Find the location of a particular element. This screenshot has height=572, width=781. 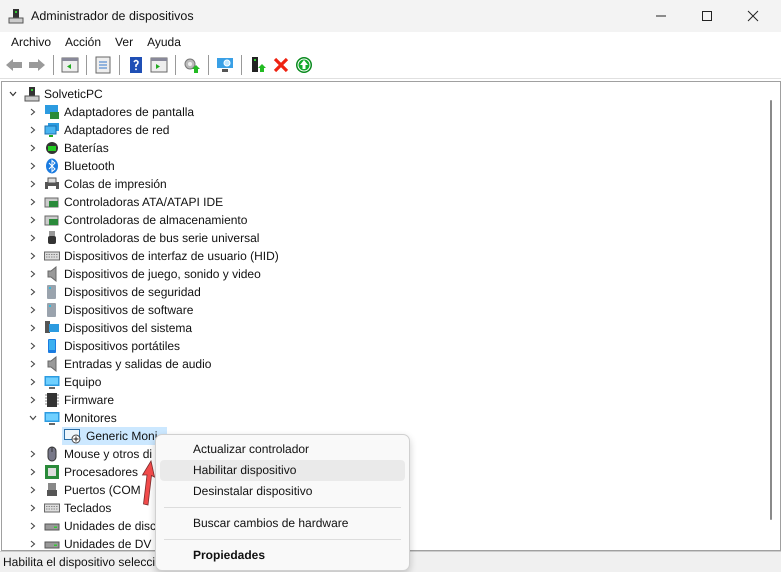

tree-item: Unidades de DV is located at coordinates (108, 543).